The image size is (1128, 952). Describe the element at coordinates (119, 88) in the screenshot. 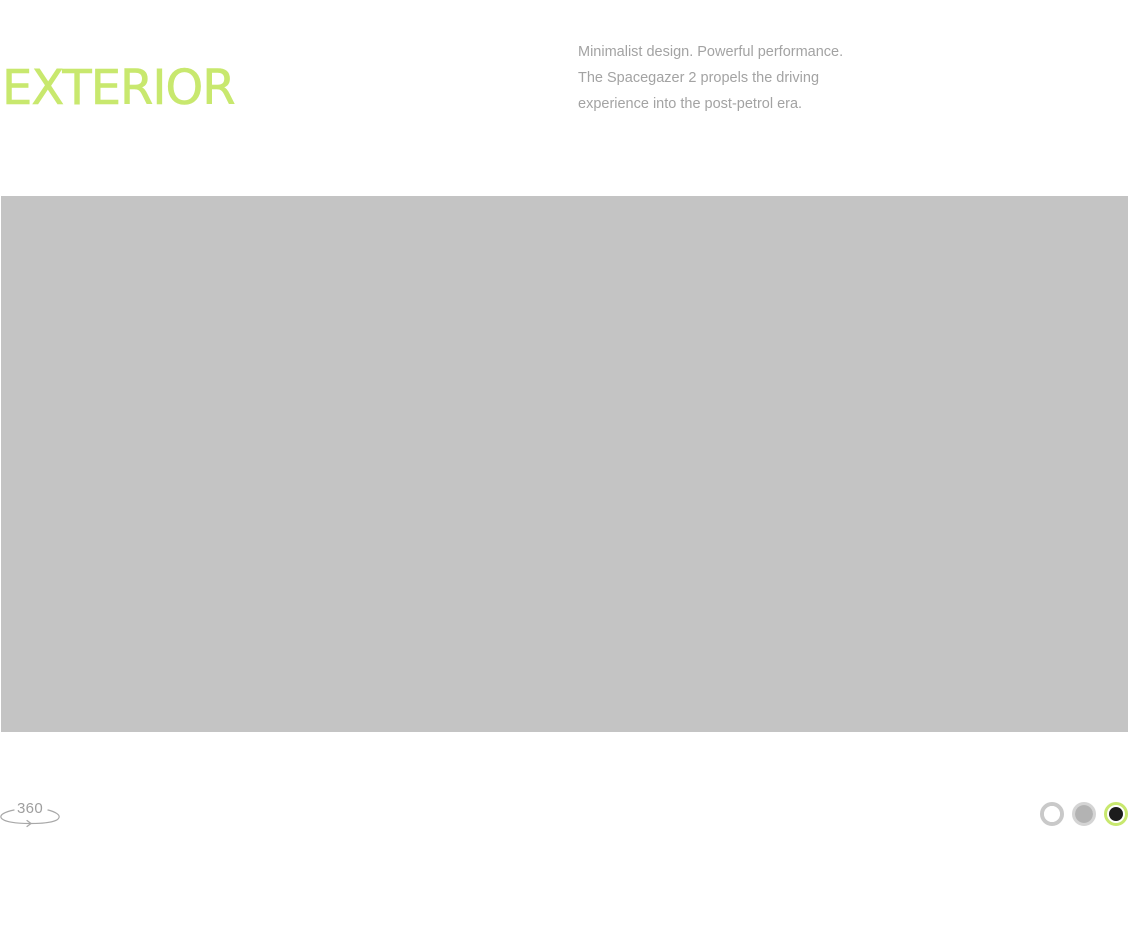

I see `section-title: EXTERIOR` at that location.